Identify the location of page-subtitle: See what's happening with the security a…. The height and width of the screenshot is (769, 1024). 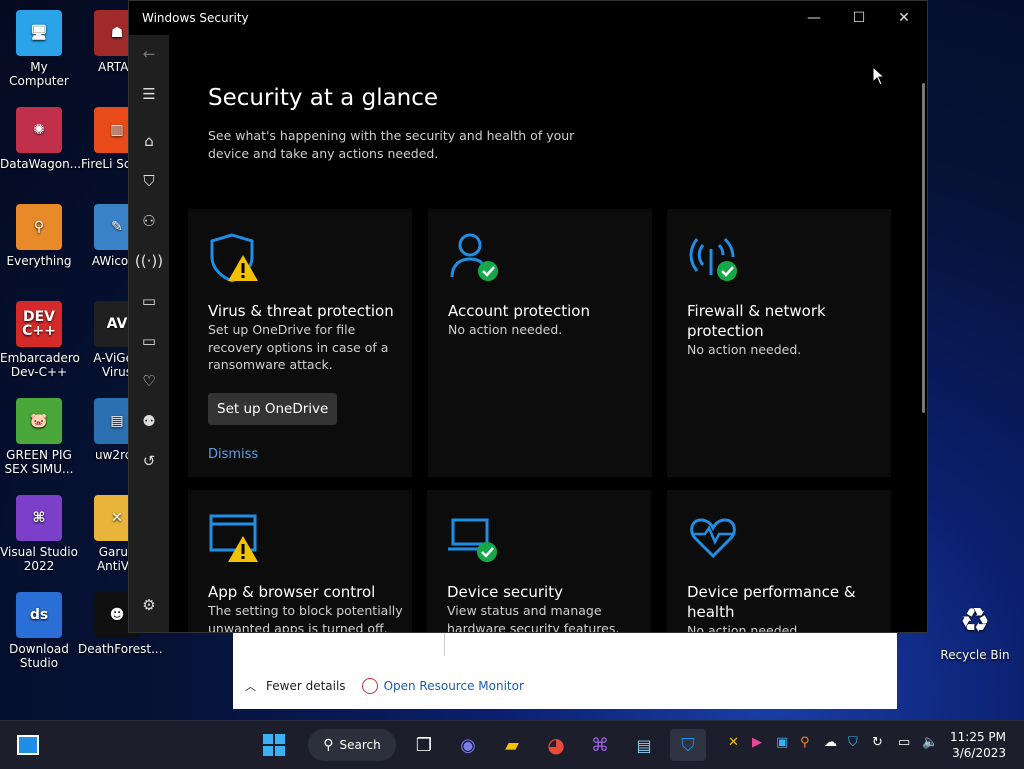
(391, 144).